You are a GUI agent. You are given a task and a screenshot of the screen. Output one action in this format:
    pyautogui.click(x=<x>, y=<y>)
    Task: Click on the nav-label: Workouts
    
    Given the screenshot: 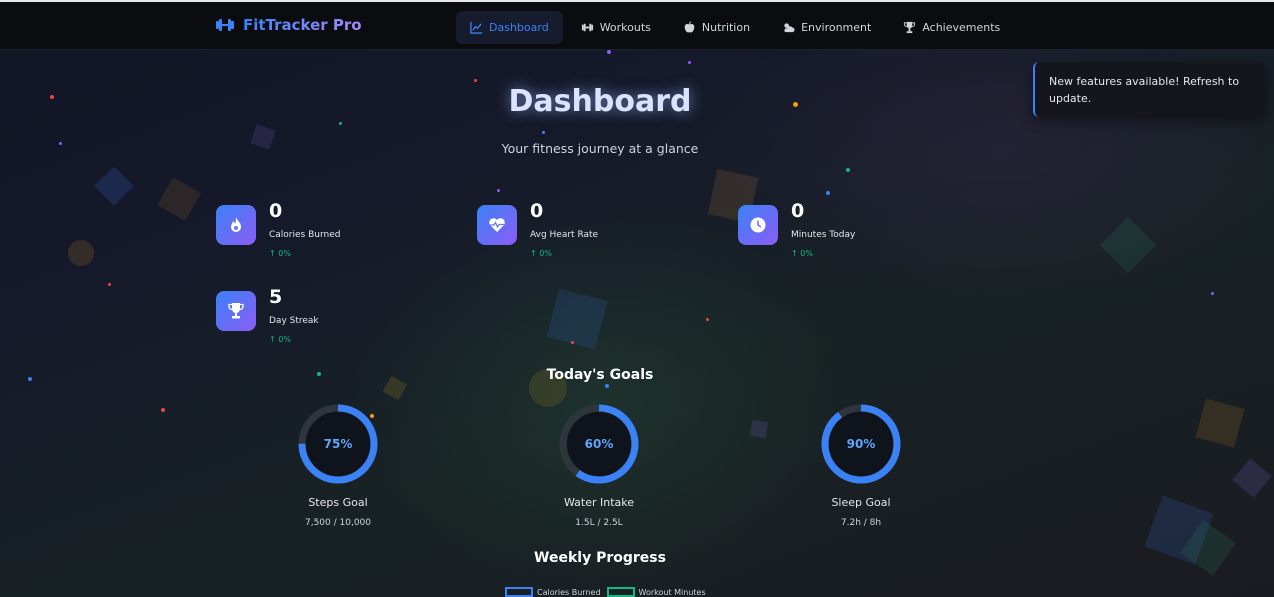 What is the action you would take?
    pyautogui.click(x=625, y=27)
    